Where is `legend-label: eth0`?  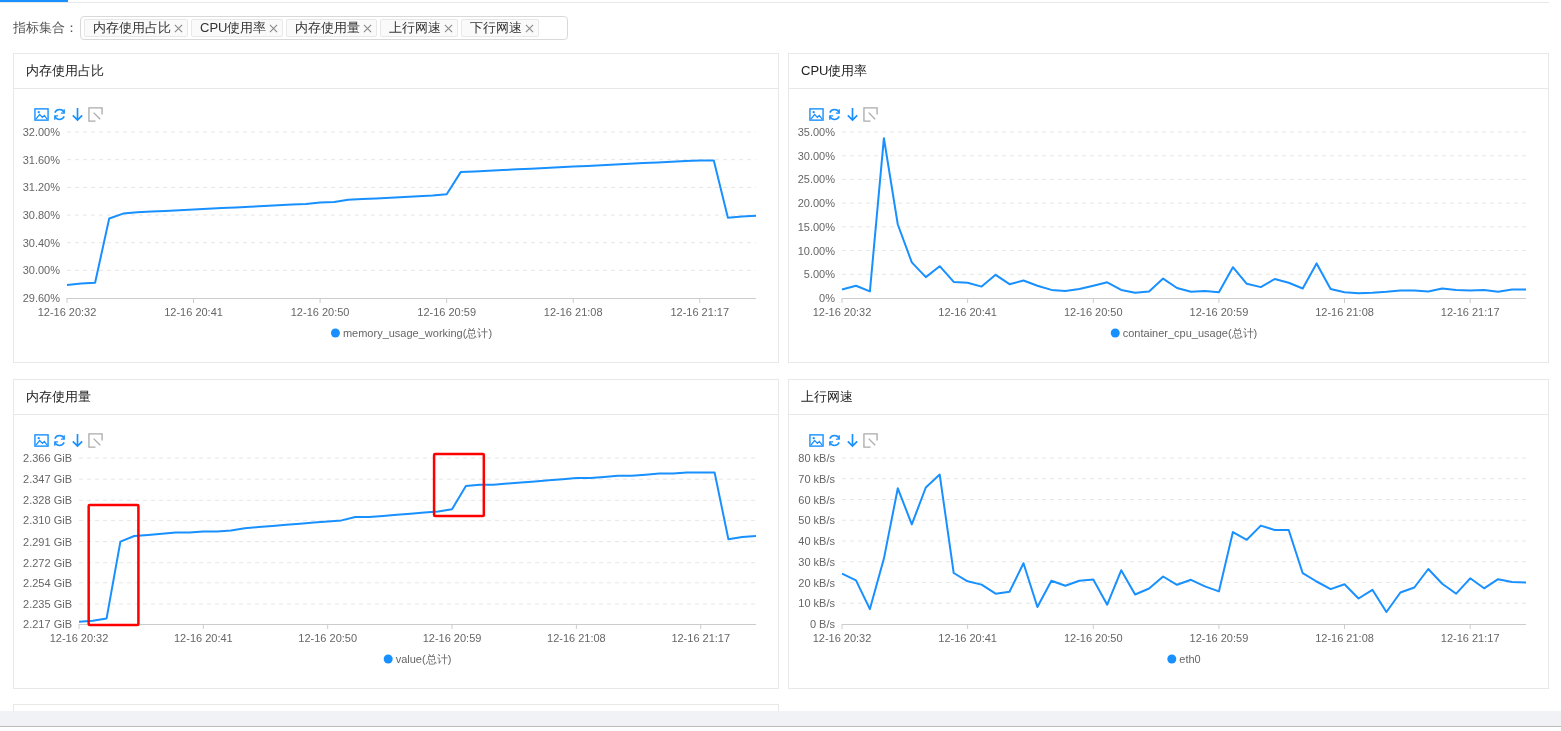 legend-label: eth0 is located at coordinates (1190, 659).